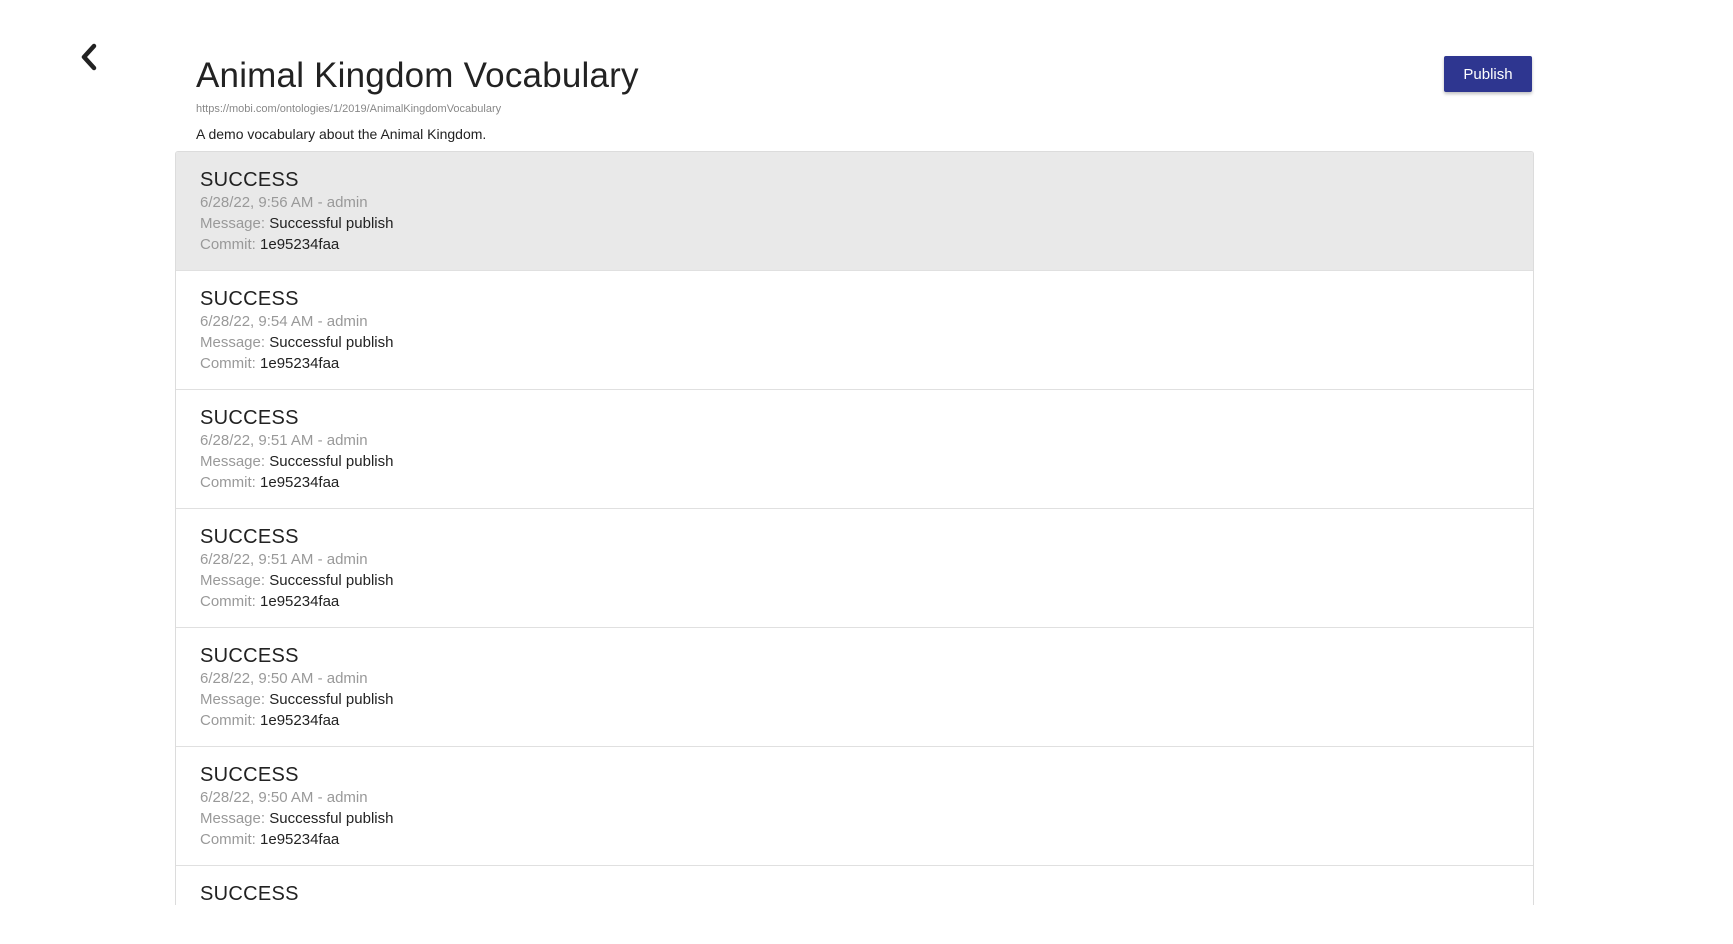  Describe the element at coordinates (417, 75) in the screenshot. I see `page-title: Animal Kingdom Vocabulary` at that location.